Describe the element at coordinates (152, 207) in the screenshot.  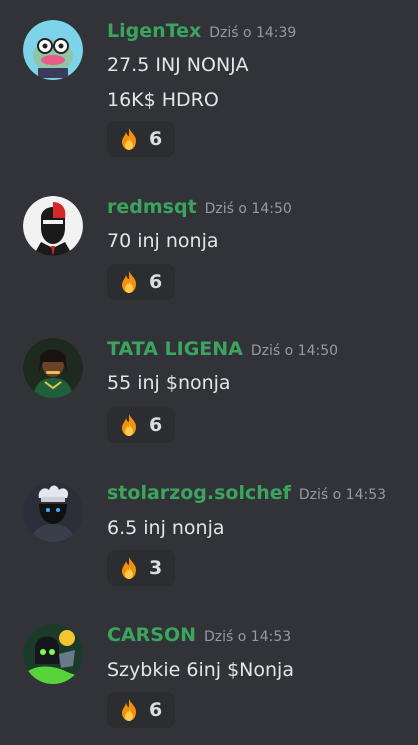
I see `username: redmsqt` at that location.